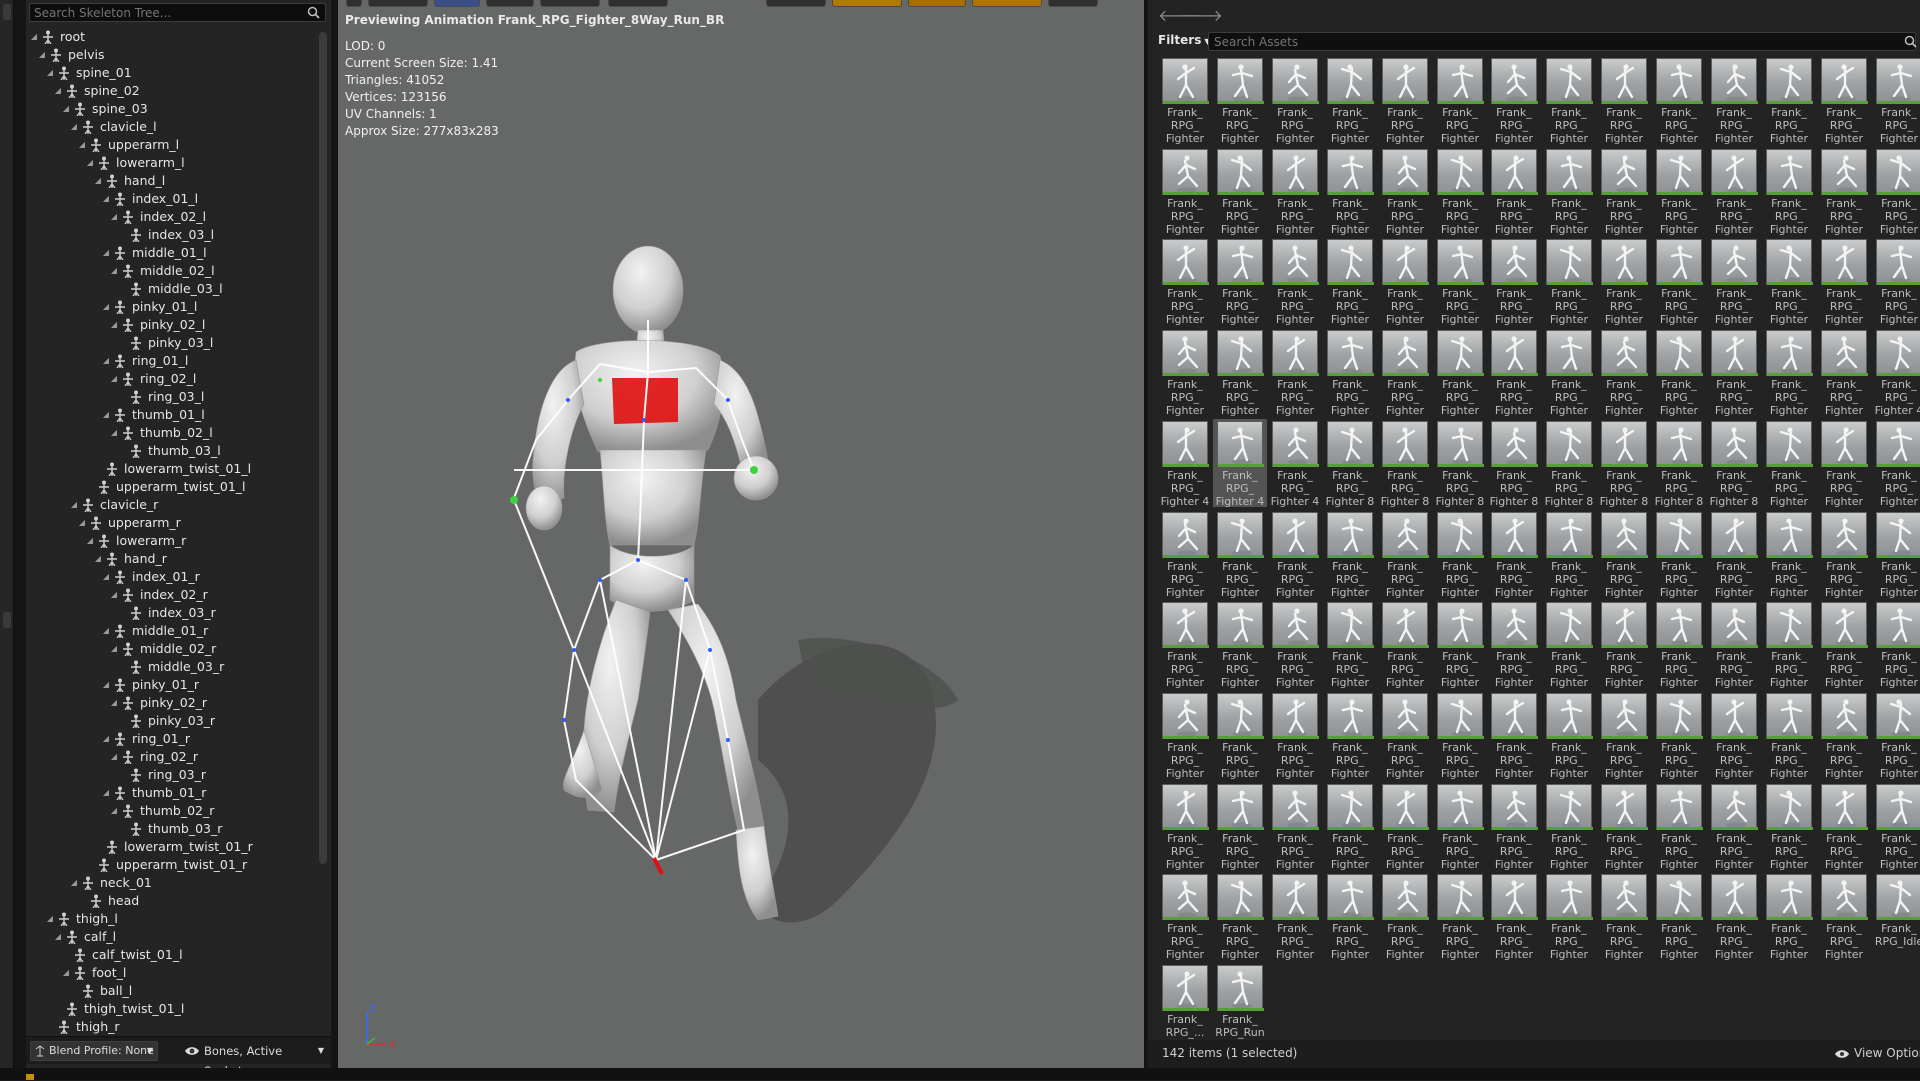  What do you see at coordinates (165, 235) in the screenshot?
I see `bone-row: index_03_l` at bounding box center [165, 235].